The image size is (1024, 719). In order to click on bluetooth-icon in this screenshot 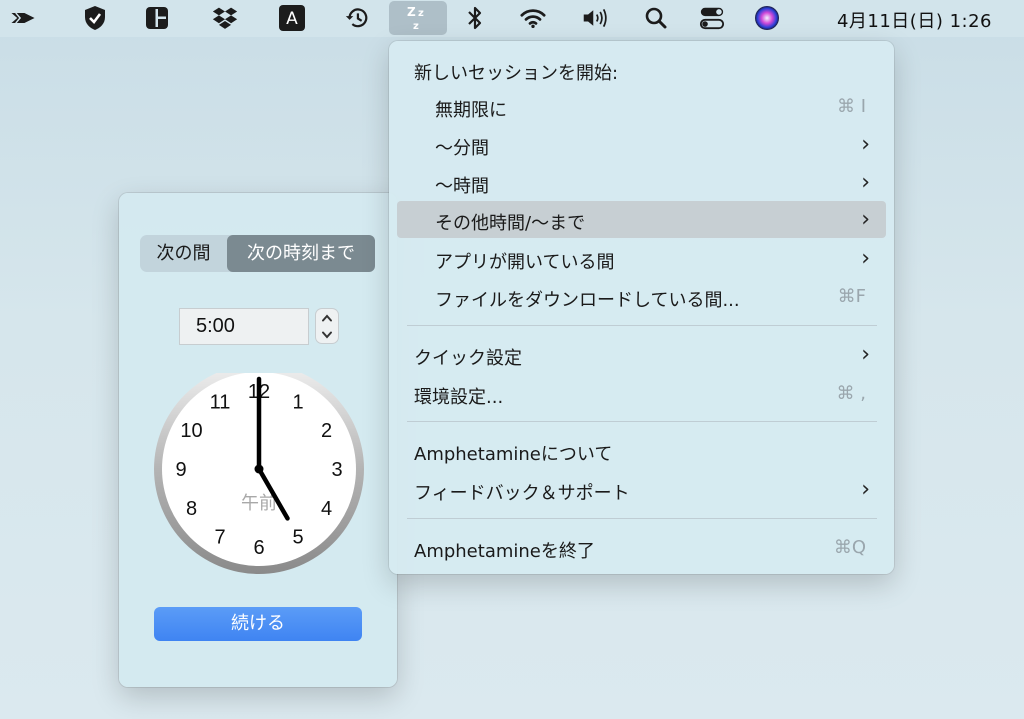, I will do `click(475, 18)`.